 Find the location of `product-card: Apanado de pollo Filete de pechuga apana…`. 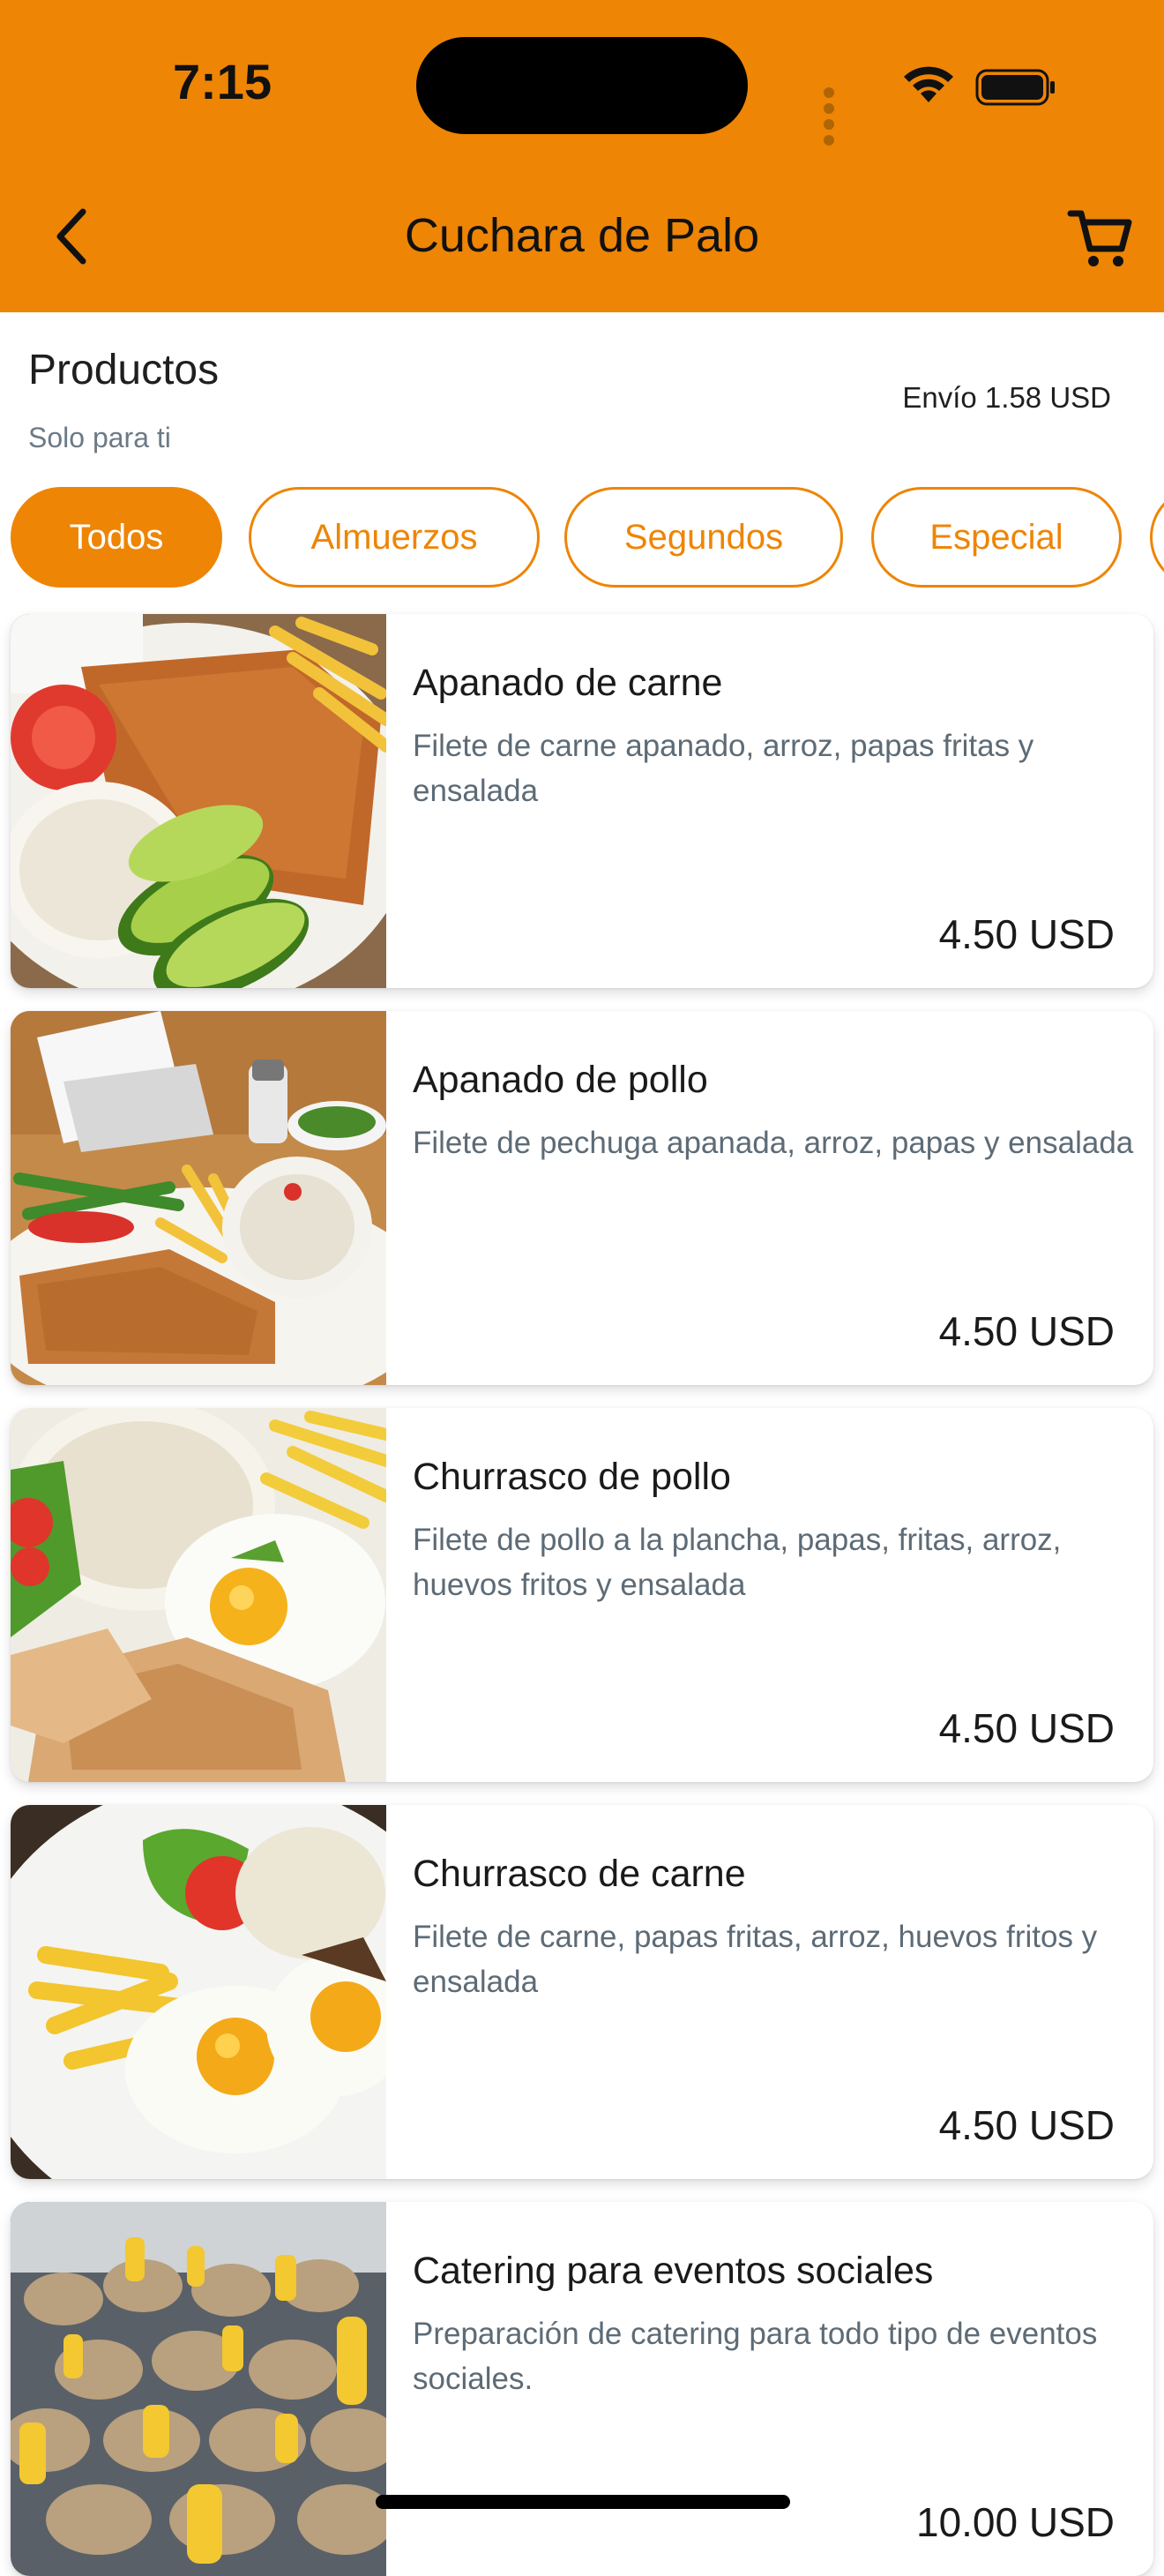

product-card: Apanado de pollo Filete de pechuga apana… is located at coordinates (582, 1198).